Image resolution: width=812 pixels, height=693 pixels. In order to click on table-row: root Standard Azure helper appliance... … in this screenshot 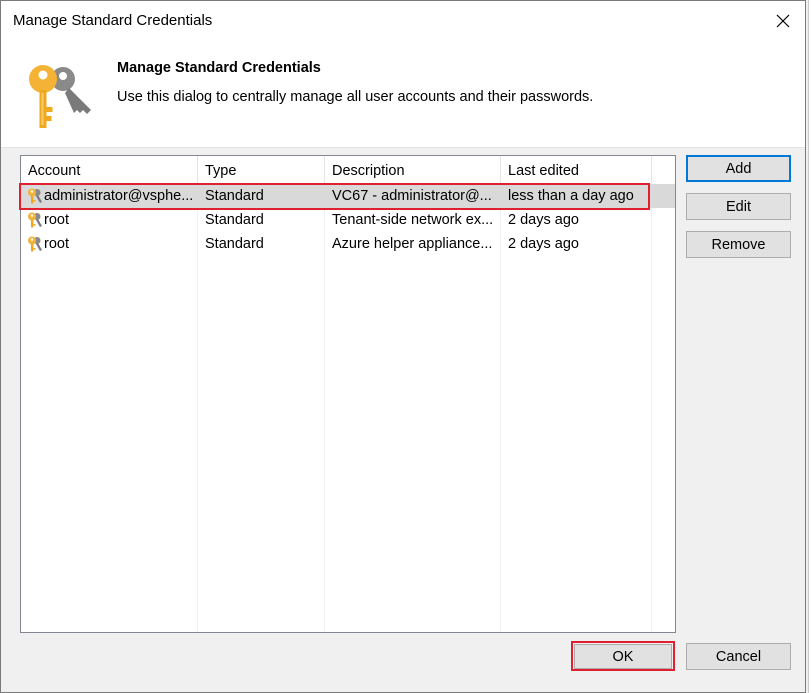, I will do `click(348, 244)`.